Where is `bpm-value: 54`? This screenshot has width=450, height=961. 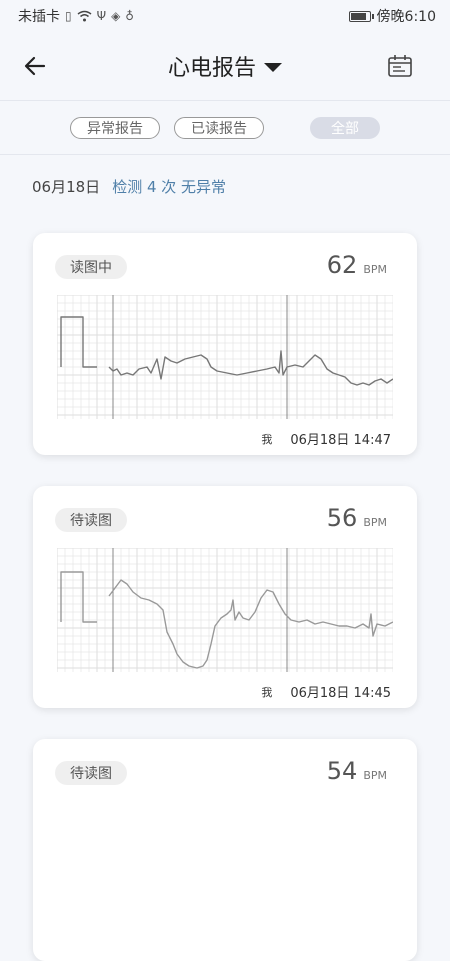 bpm-value: 54 is located at coordinates (342, 771).